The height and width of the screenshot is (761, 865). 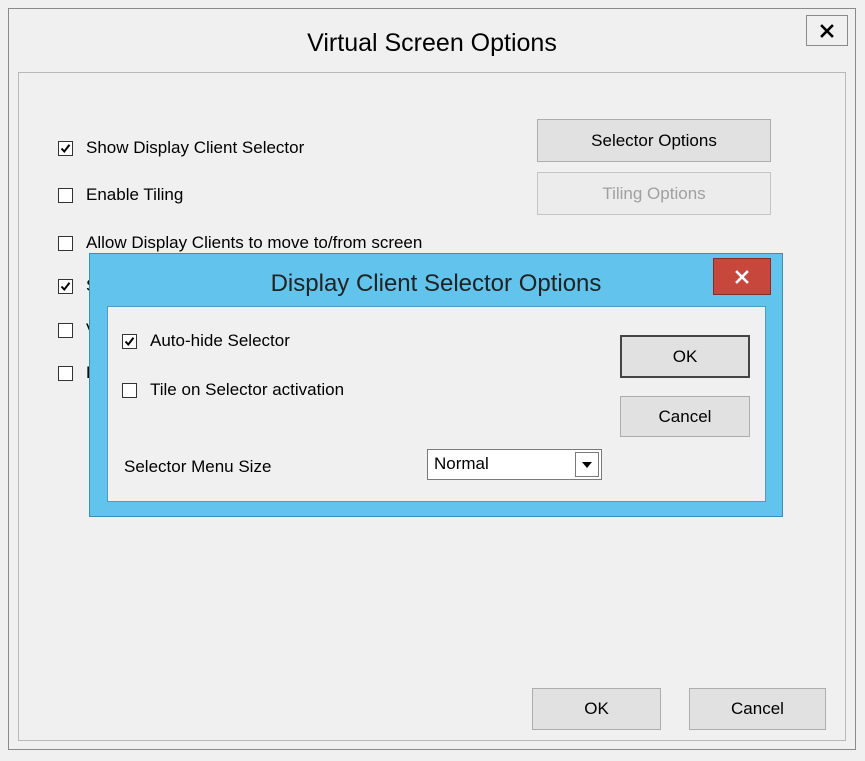 I want to click on selector-menu-size-select: Normal, so click(x=514, y=464).